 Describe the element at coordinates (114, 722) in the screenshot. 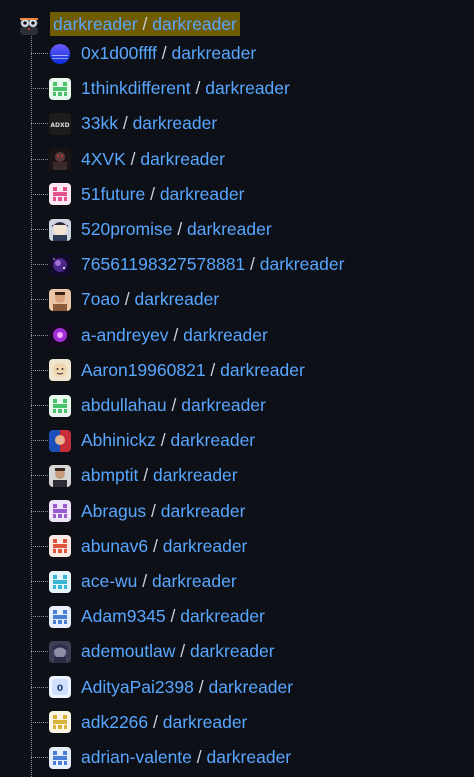

I see `fork-owner-link: adk2266` at that location.